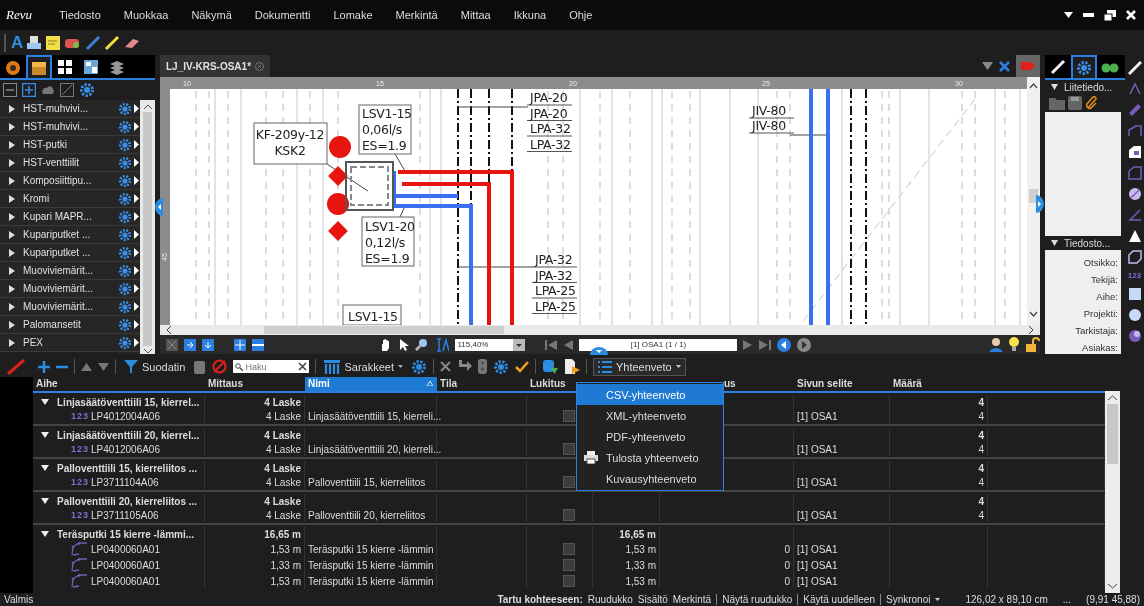  I want to click on clear-icon, so click(303, 366).